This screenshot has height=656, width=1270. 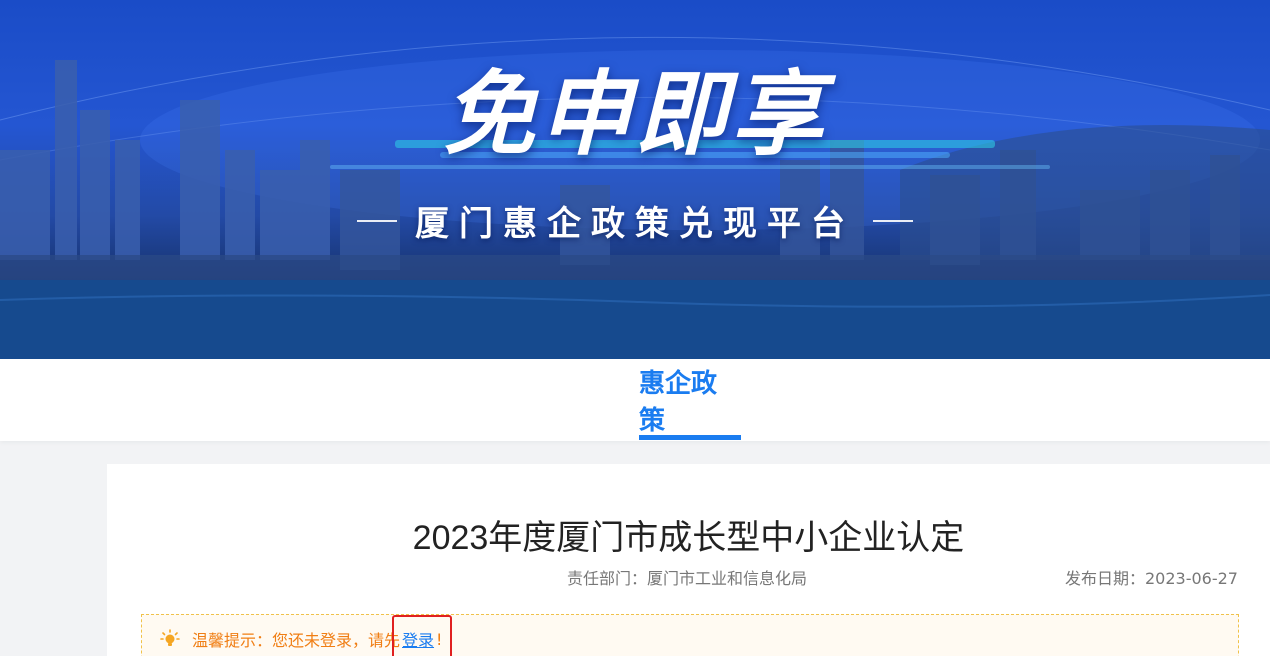 I want to click on lightbulb-icon, so click(x=170, y=639).